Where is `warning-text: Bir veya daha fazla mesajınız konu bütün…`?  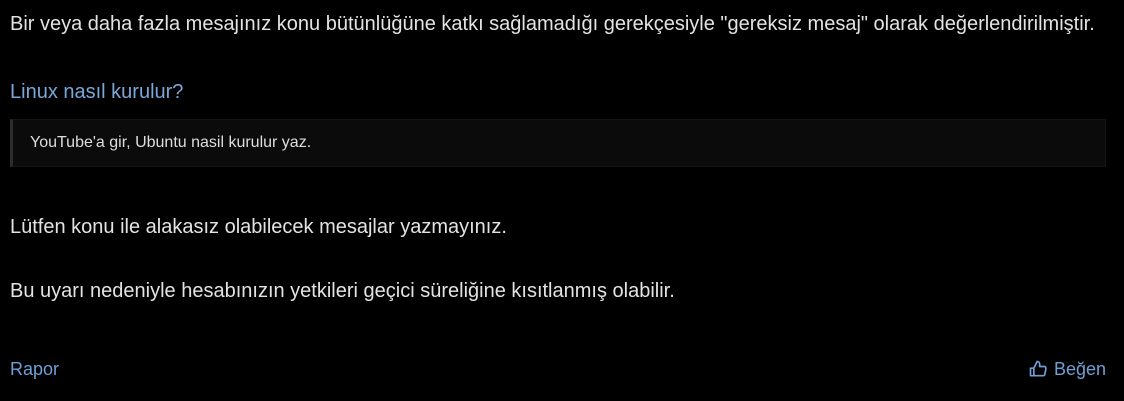 warning-text: Bir veya daha fazla mesajınız konu bütün… is located at coordinates (552, 24).